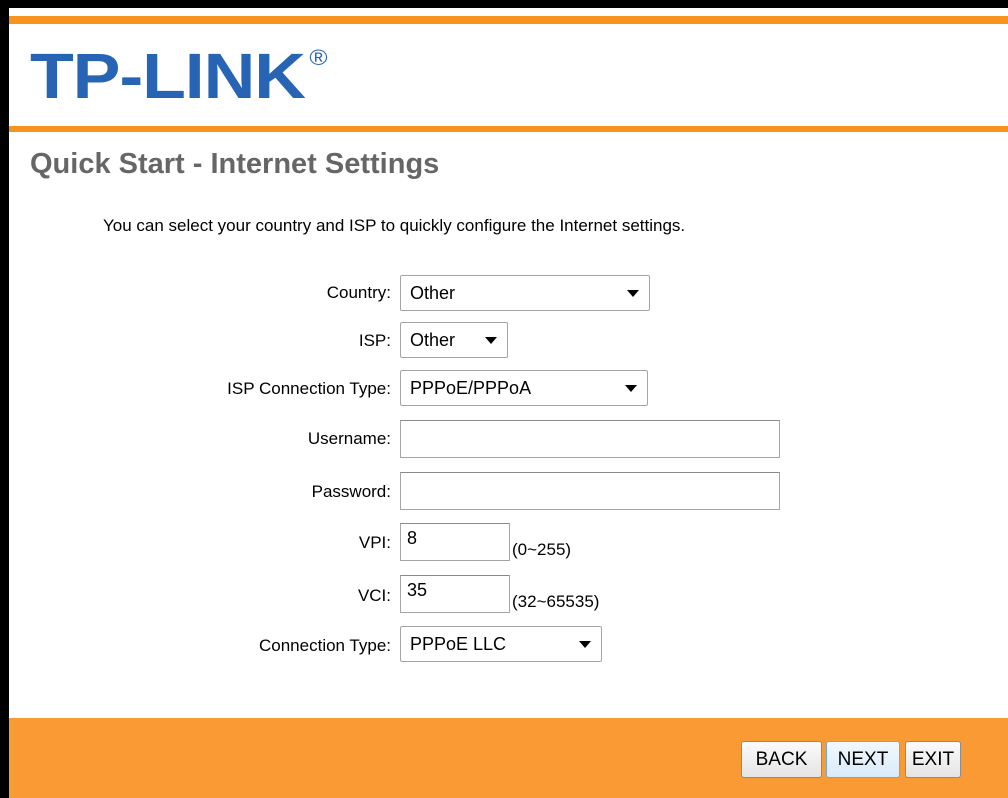  I want to click on isp-connection-type-select: PPPoE/PPPoA, so click(524, 388).